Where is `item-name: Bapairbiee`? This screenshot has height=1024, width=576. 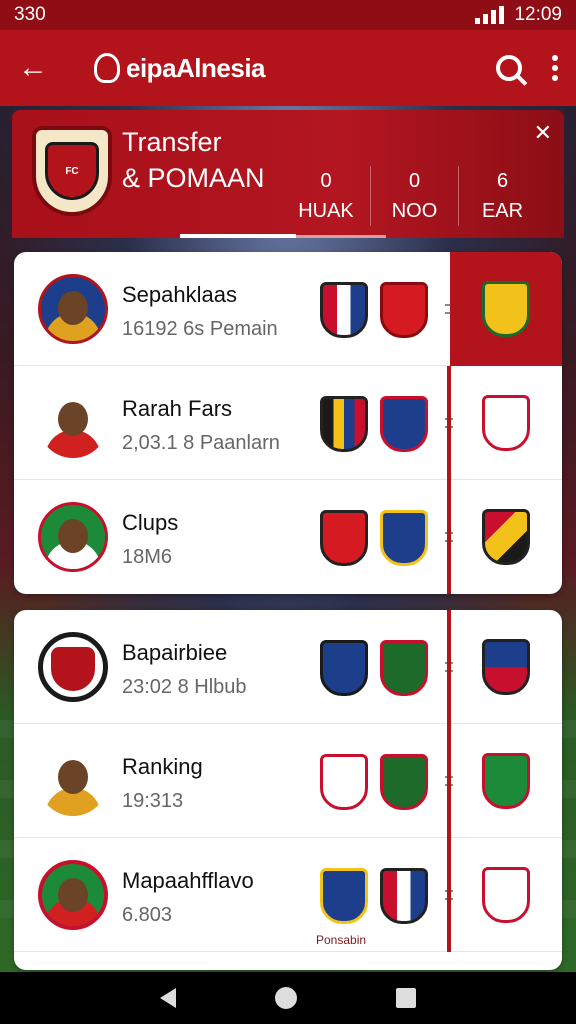 item-name: Bapairbiee is located at coordinates (175, 652).